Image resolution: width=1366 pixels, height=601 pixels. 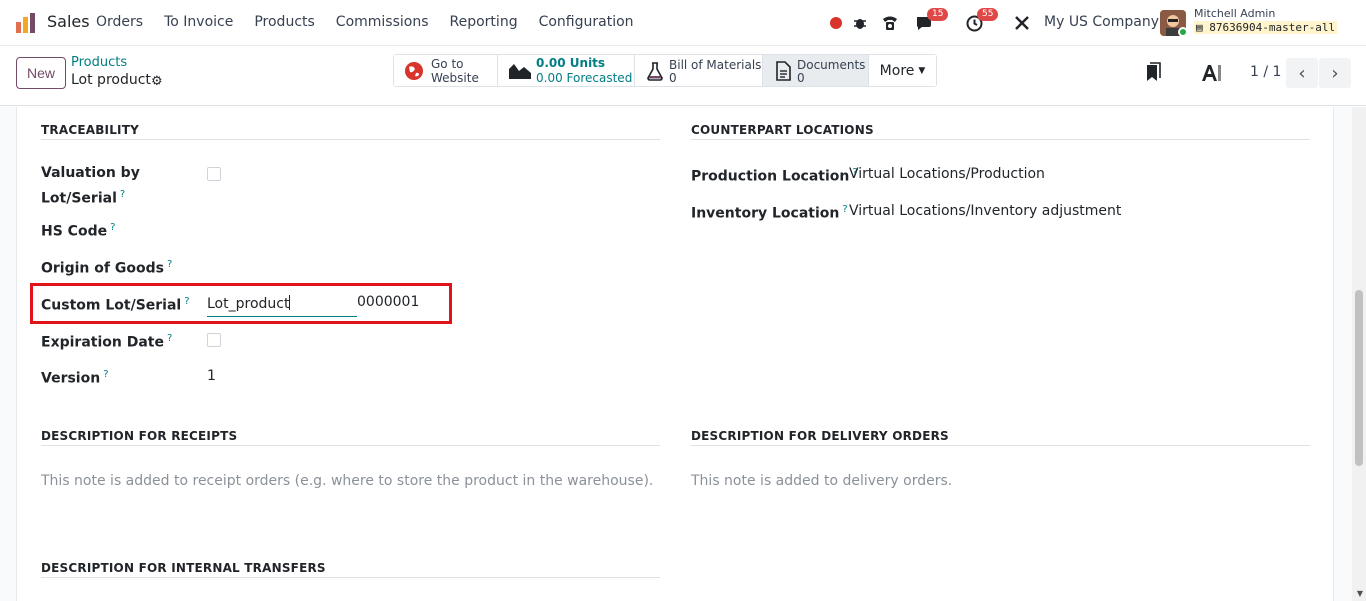 I want to click on website-label-2: Website, so click(x=455, y=78).